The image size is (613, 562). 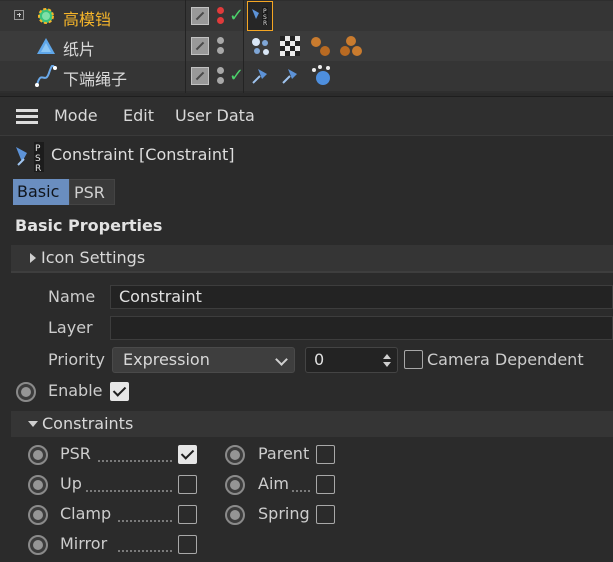 What do you see at coordinates (138, 115) in the screenshot?
I see `menu-edit: Edit` at bounding box center [138, 115].